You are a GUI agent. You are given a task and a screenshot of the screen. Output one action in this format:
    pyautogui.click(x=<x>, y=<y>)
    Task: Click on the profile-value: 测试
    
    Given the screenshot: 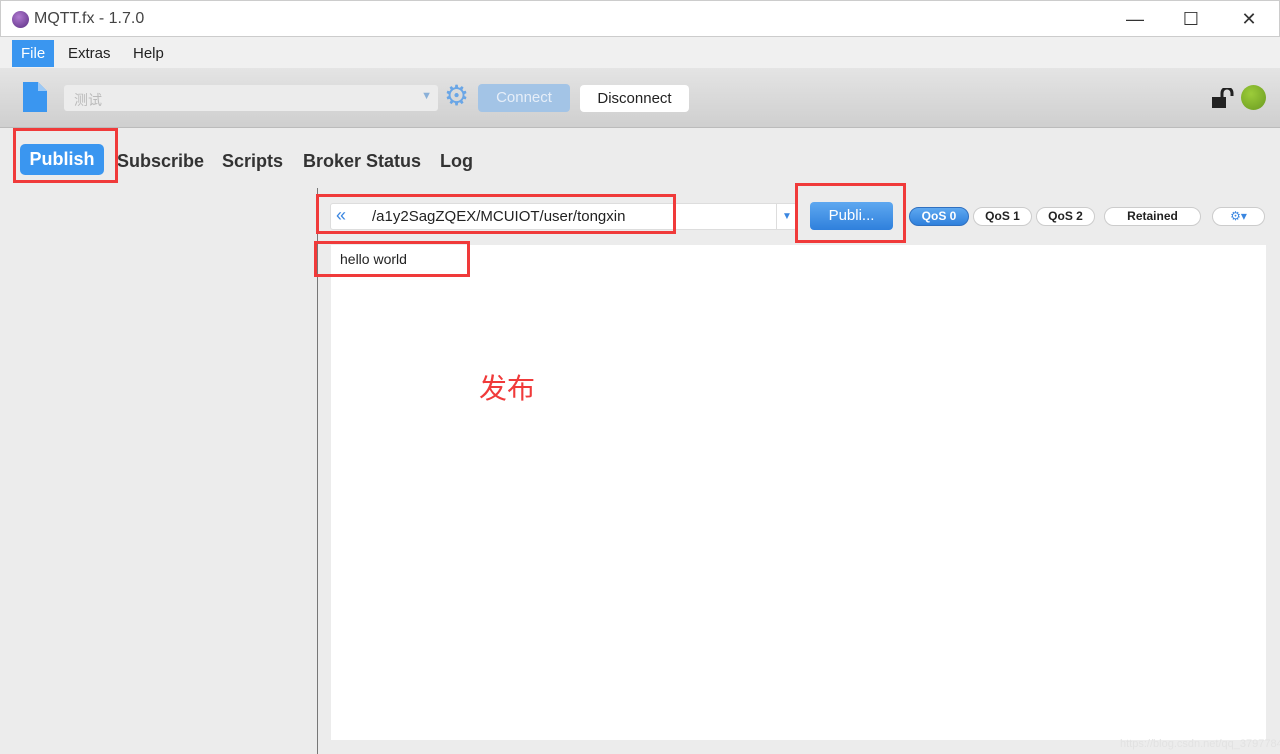 What is the action you would take?
    pyautogui.click(x=88, y=100)
    